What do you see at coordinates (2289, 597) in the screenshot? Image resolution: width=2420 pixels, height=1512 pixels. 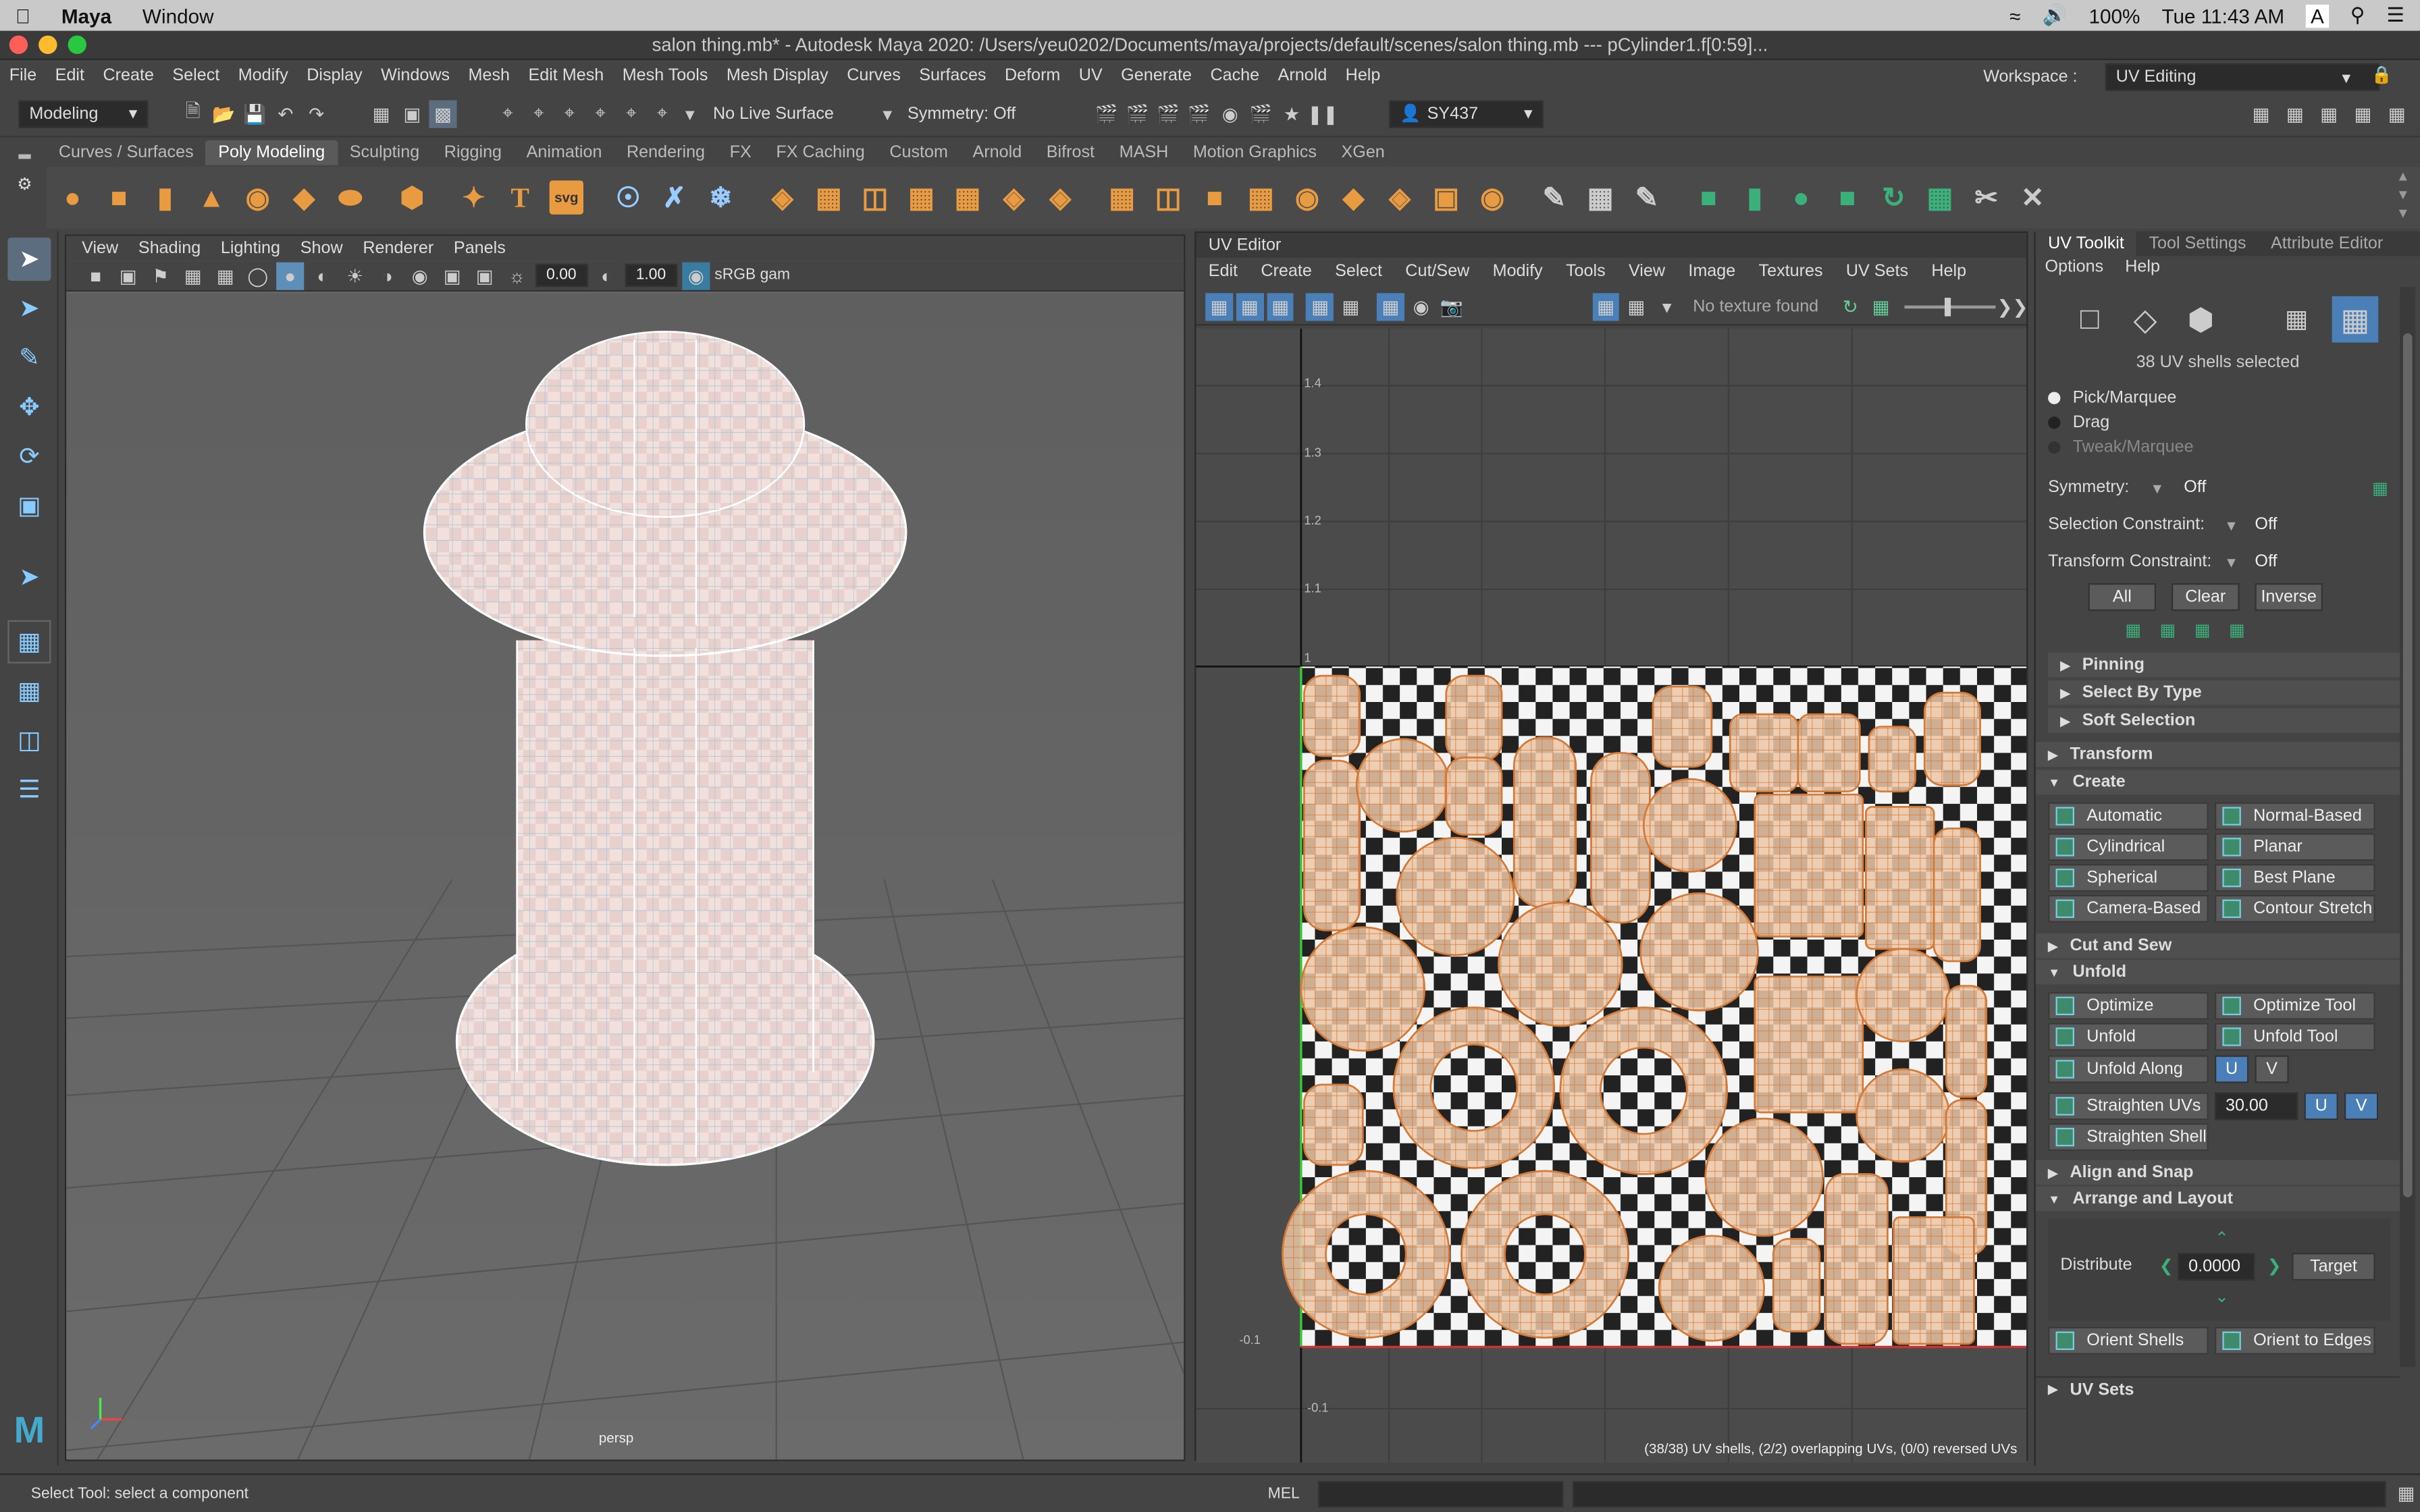 I see `inverse-selection-button: Inverse` at bounding box center [2289, 597].